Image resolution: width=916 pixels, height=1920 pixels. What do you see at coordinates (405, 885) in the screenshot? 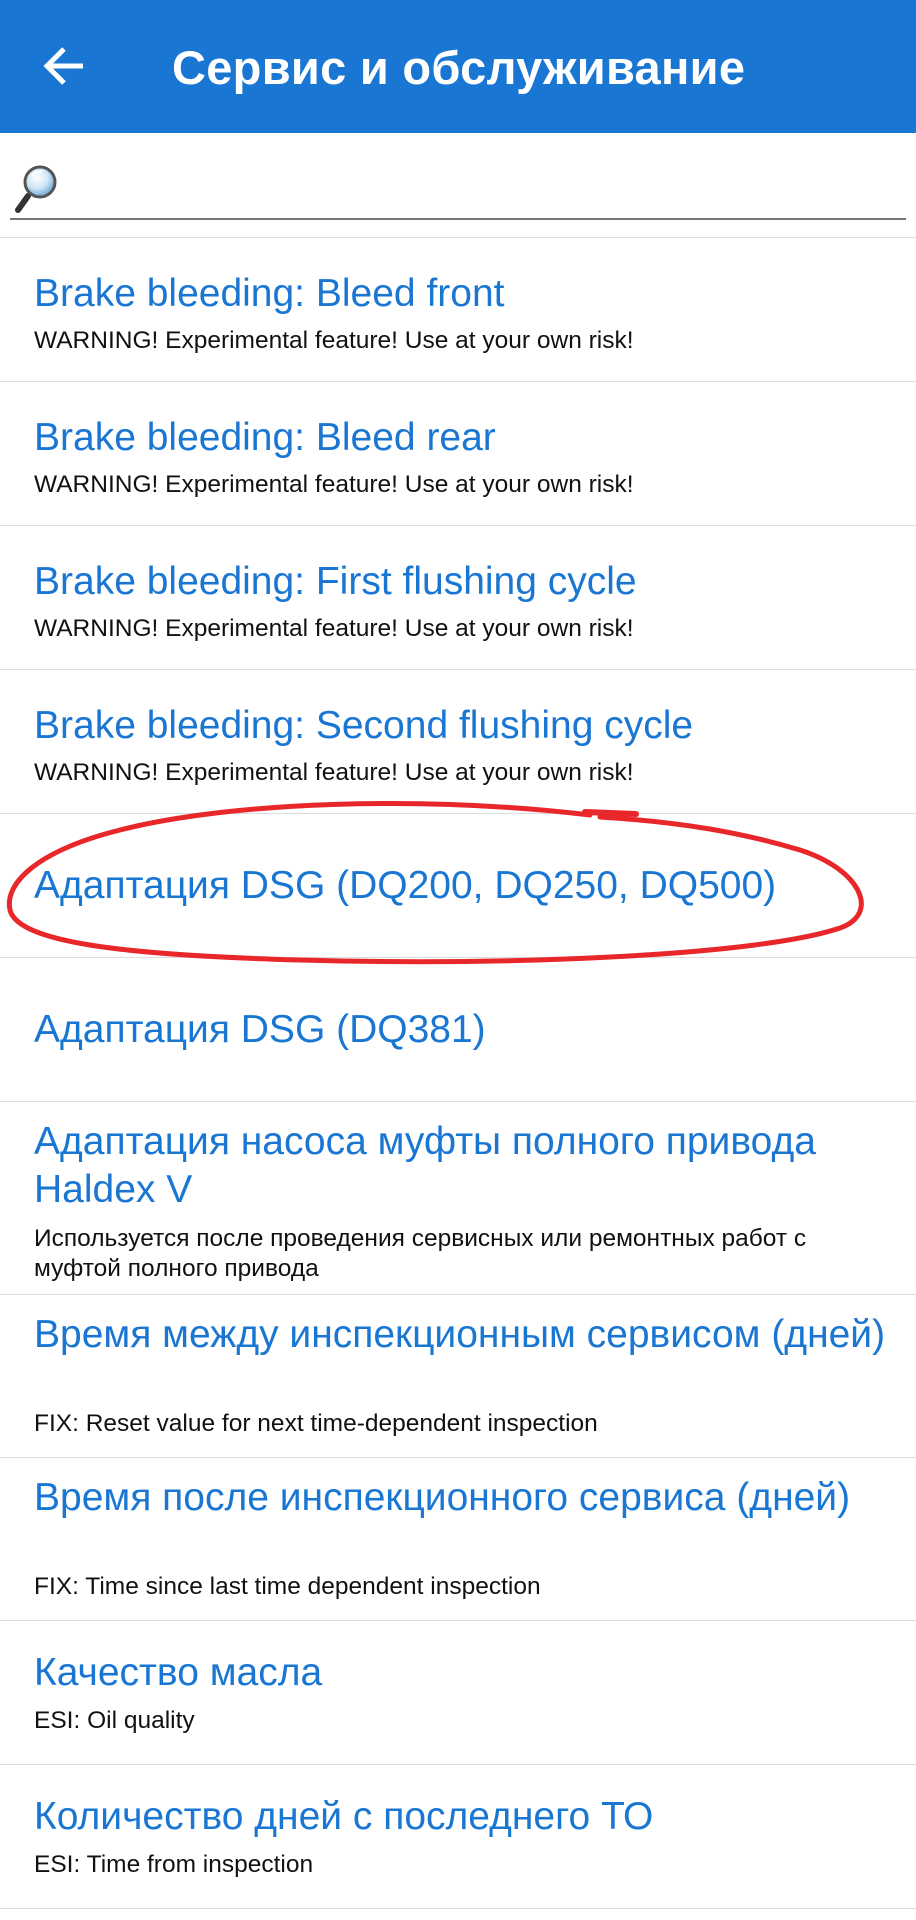
I see `list-item-title: Адаптация DSG (DQ200, DQ250, DQ500)` at bounding box center [405, 885].